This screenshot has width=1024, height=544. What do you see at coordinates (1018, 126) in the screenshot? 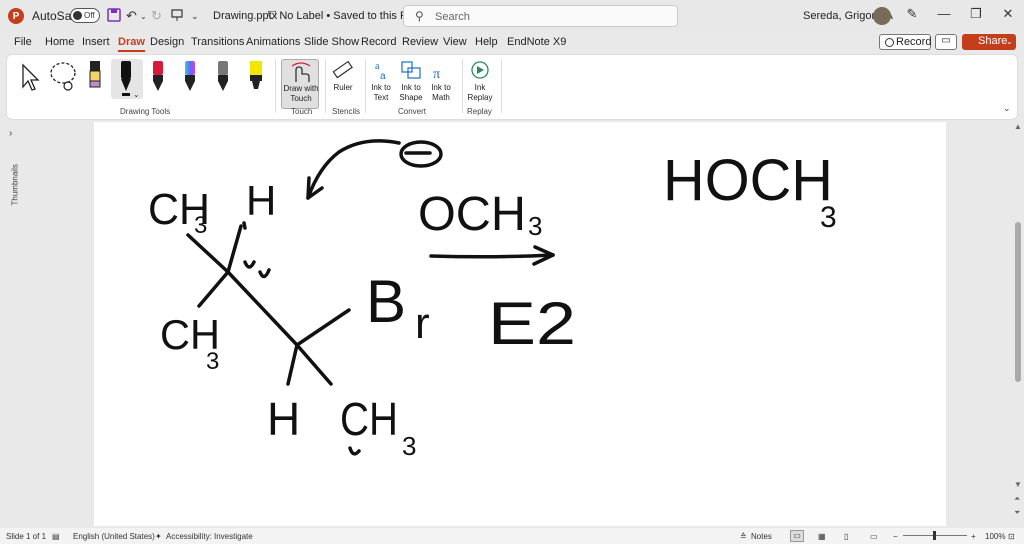
I see `scroll-up-icon: ▲` at bounding box center [1018, 126].